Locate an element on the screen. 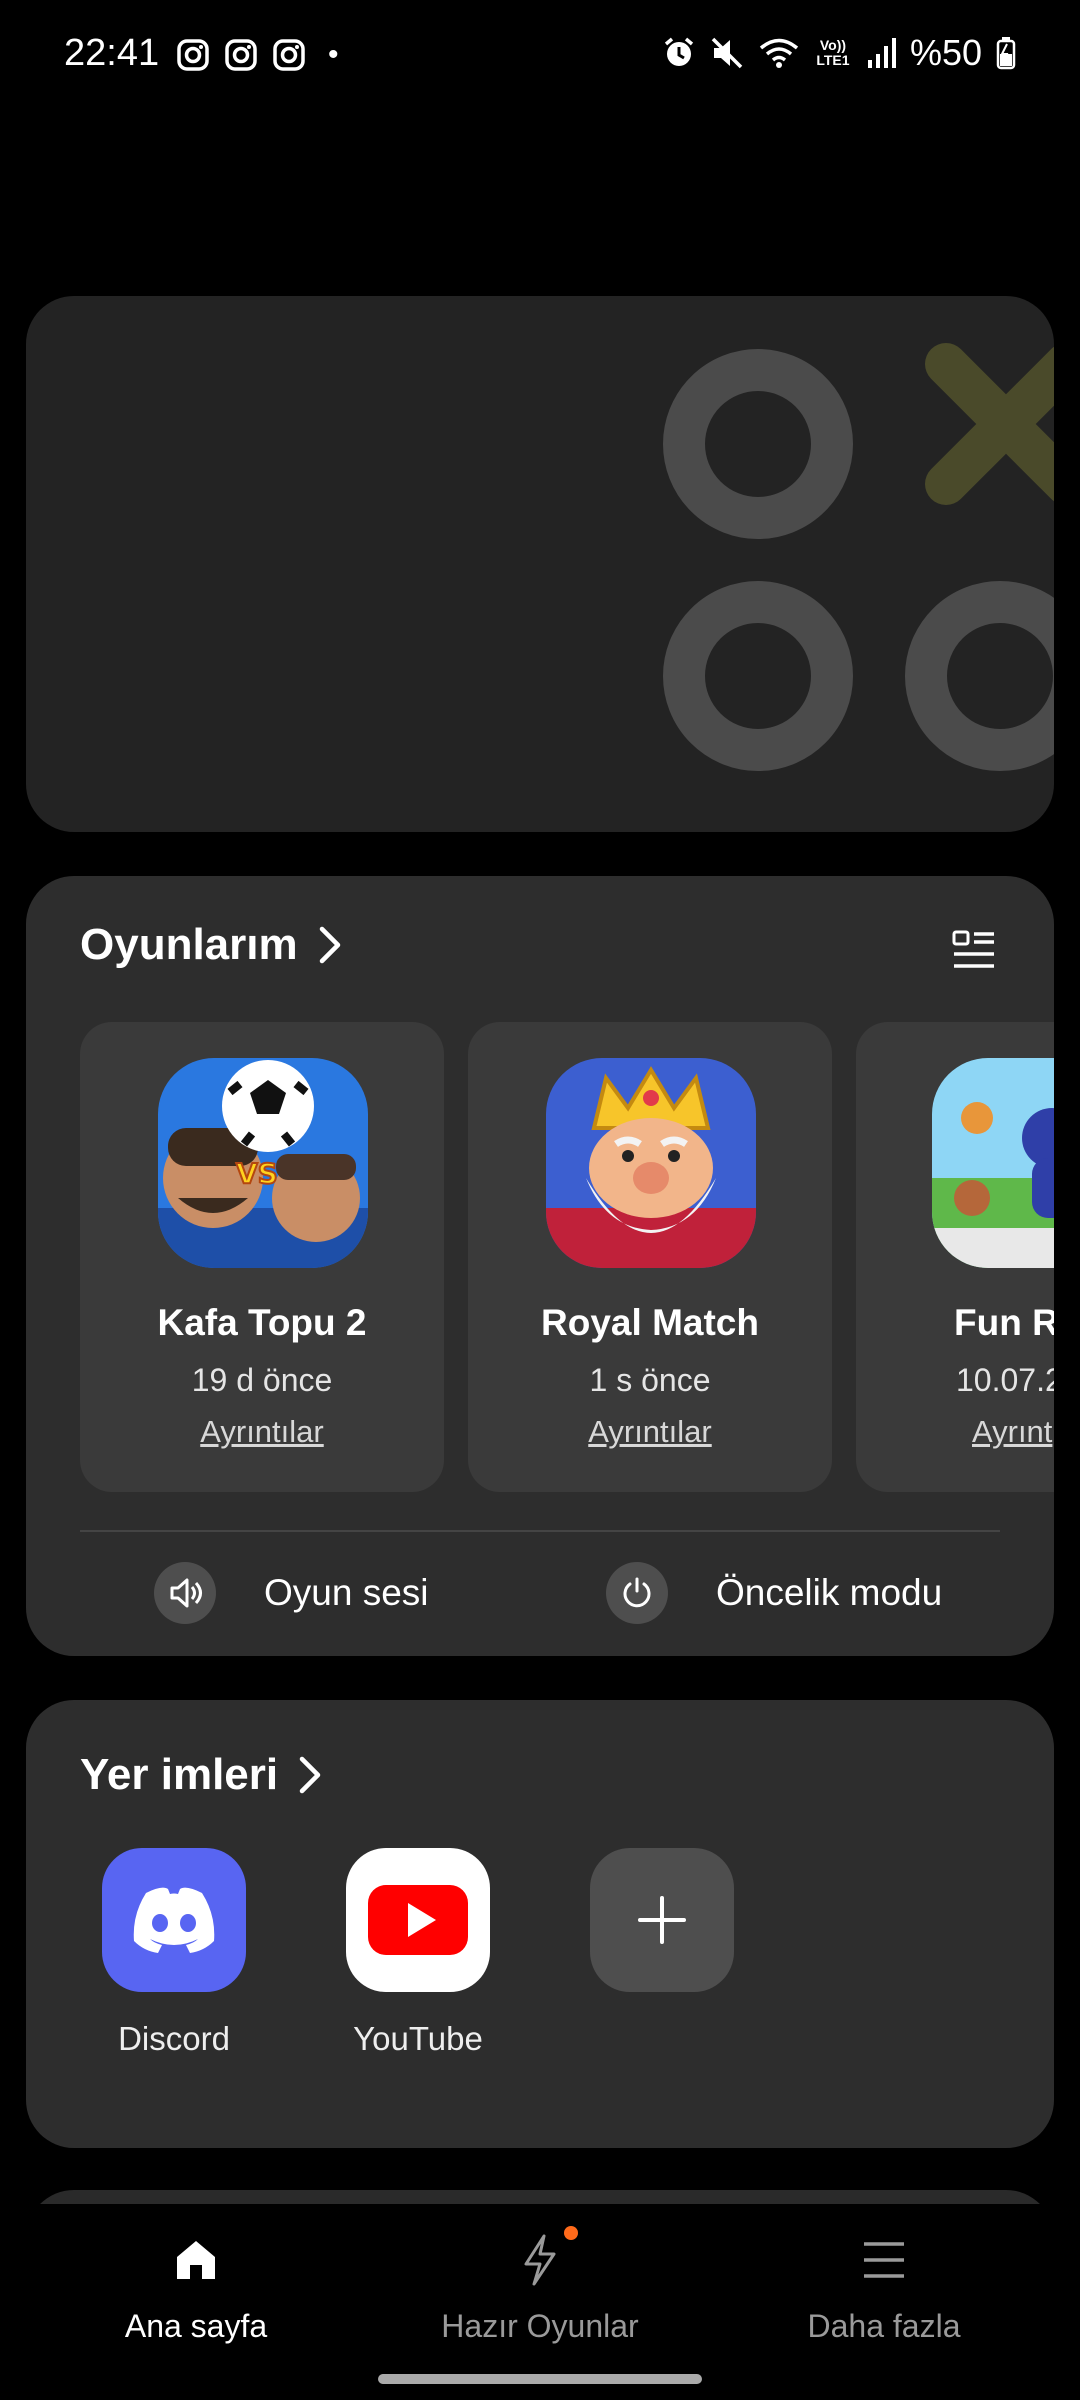 Image resolution: width=1080 pixels, height=2400 pixels. my-games-header: Oyunlarım is located at coordinates (212, 945).